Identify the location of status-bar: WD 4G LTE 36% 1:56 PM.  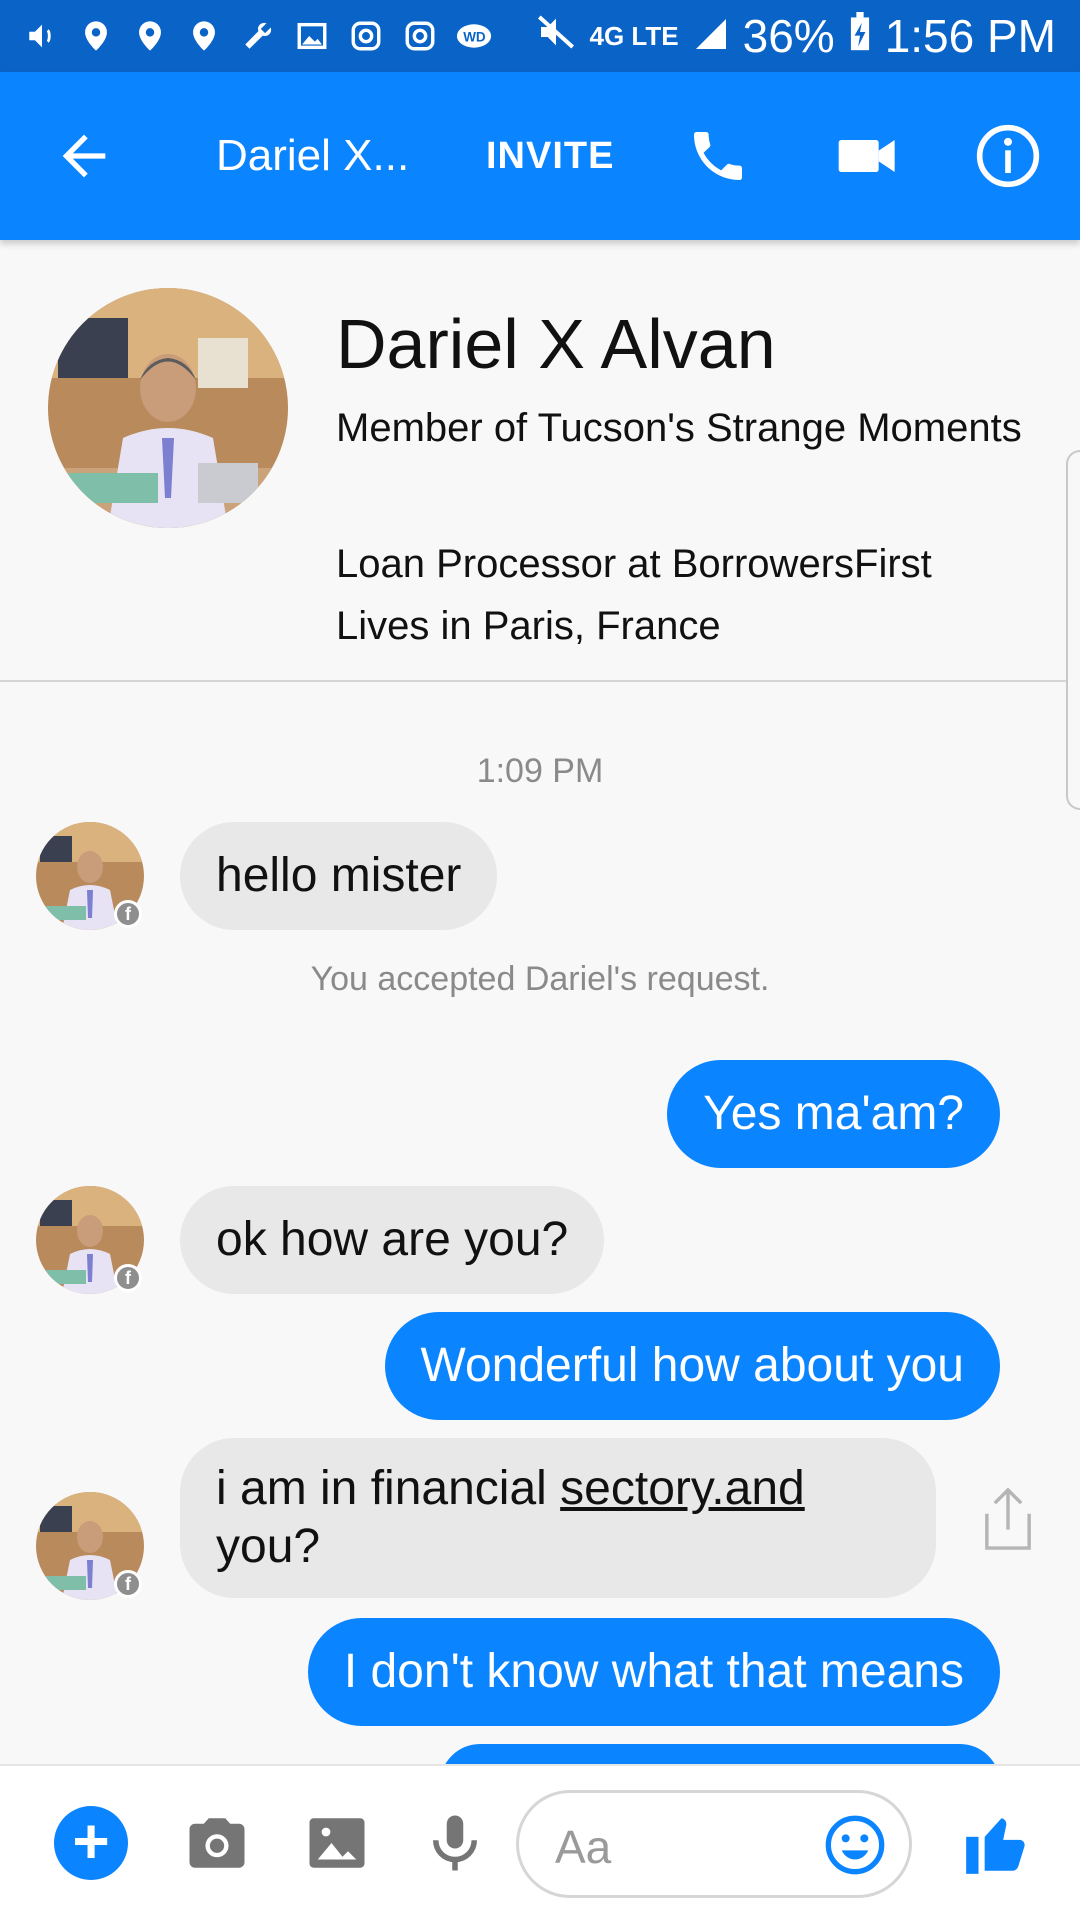
(540, 36).